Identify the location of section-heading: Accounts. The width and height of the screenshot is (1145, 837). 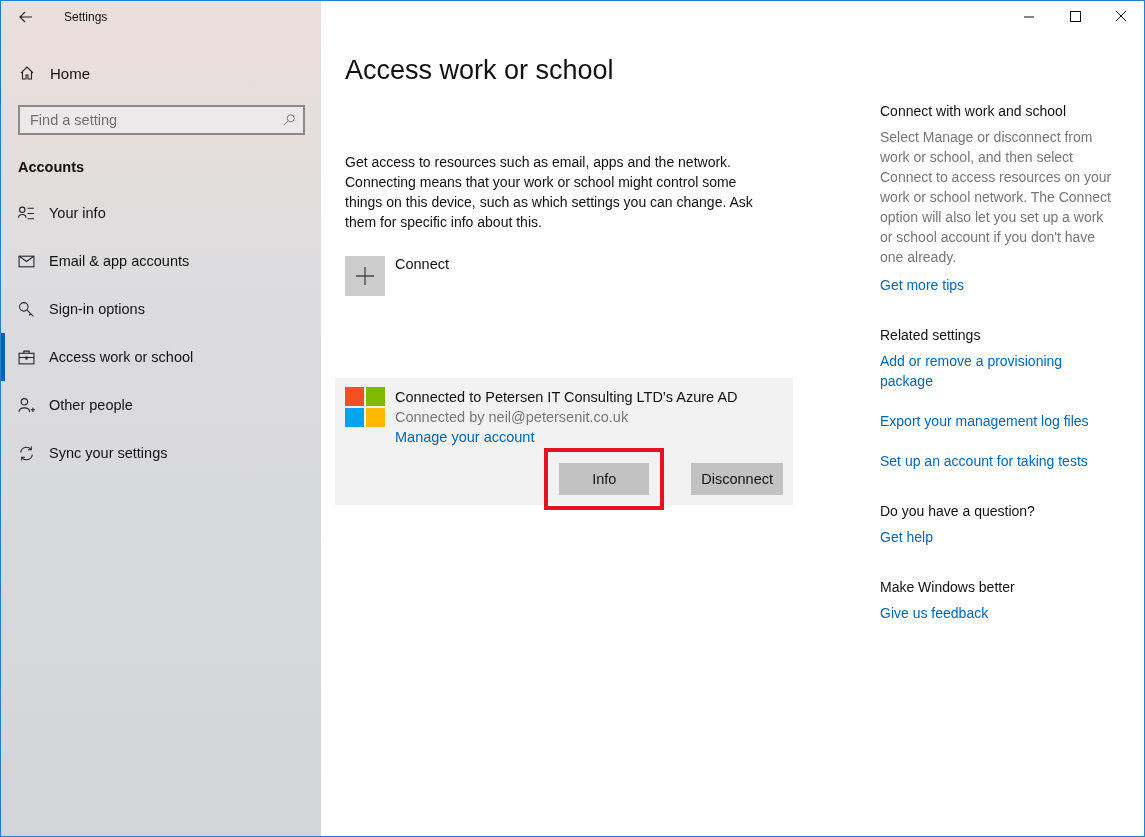
(51, 166).